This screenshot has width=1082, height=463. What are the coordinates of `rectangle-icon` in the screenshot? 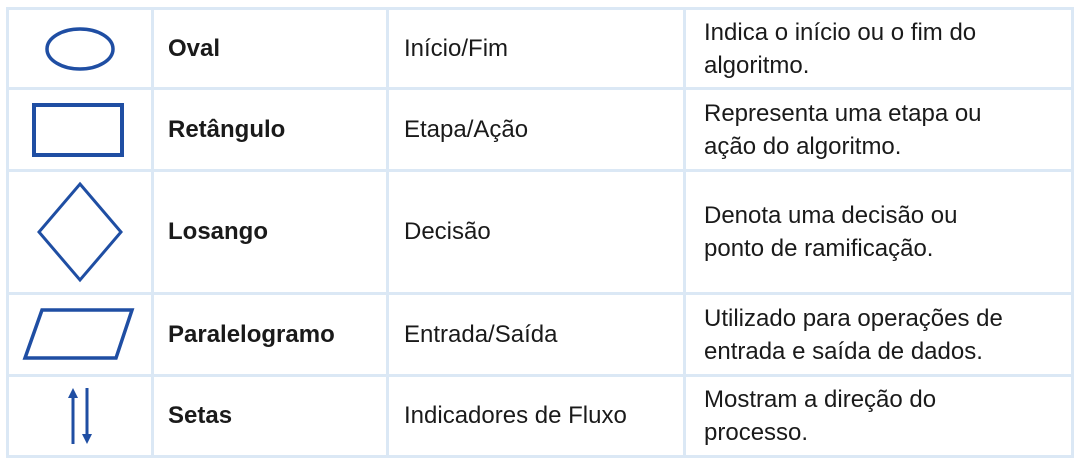 It's located at (78, 129).